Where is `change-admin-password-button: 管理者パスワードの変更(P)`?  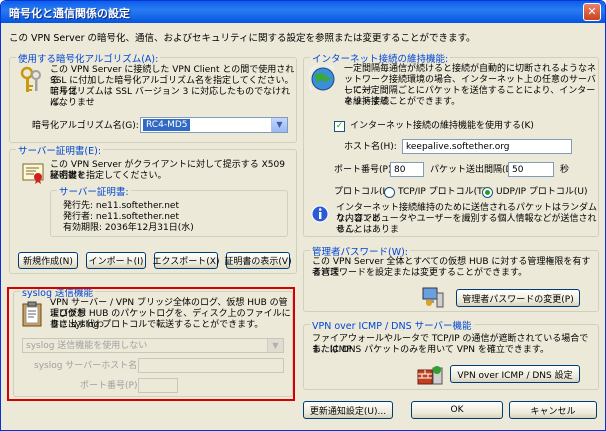
change-admin-password-button: 管理者パスワードの変更(P) is located at coordinates (518, 298).